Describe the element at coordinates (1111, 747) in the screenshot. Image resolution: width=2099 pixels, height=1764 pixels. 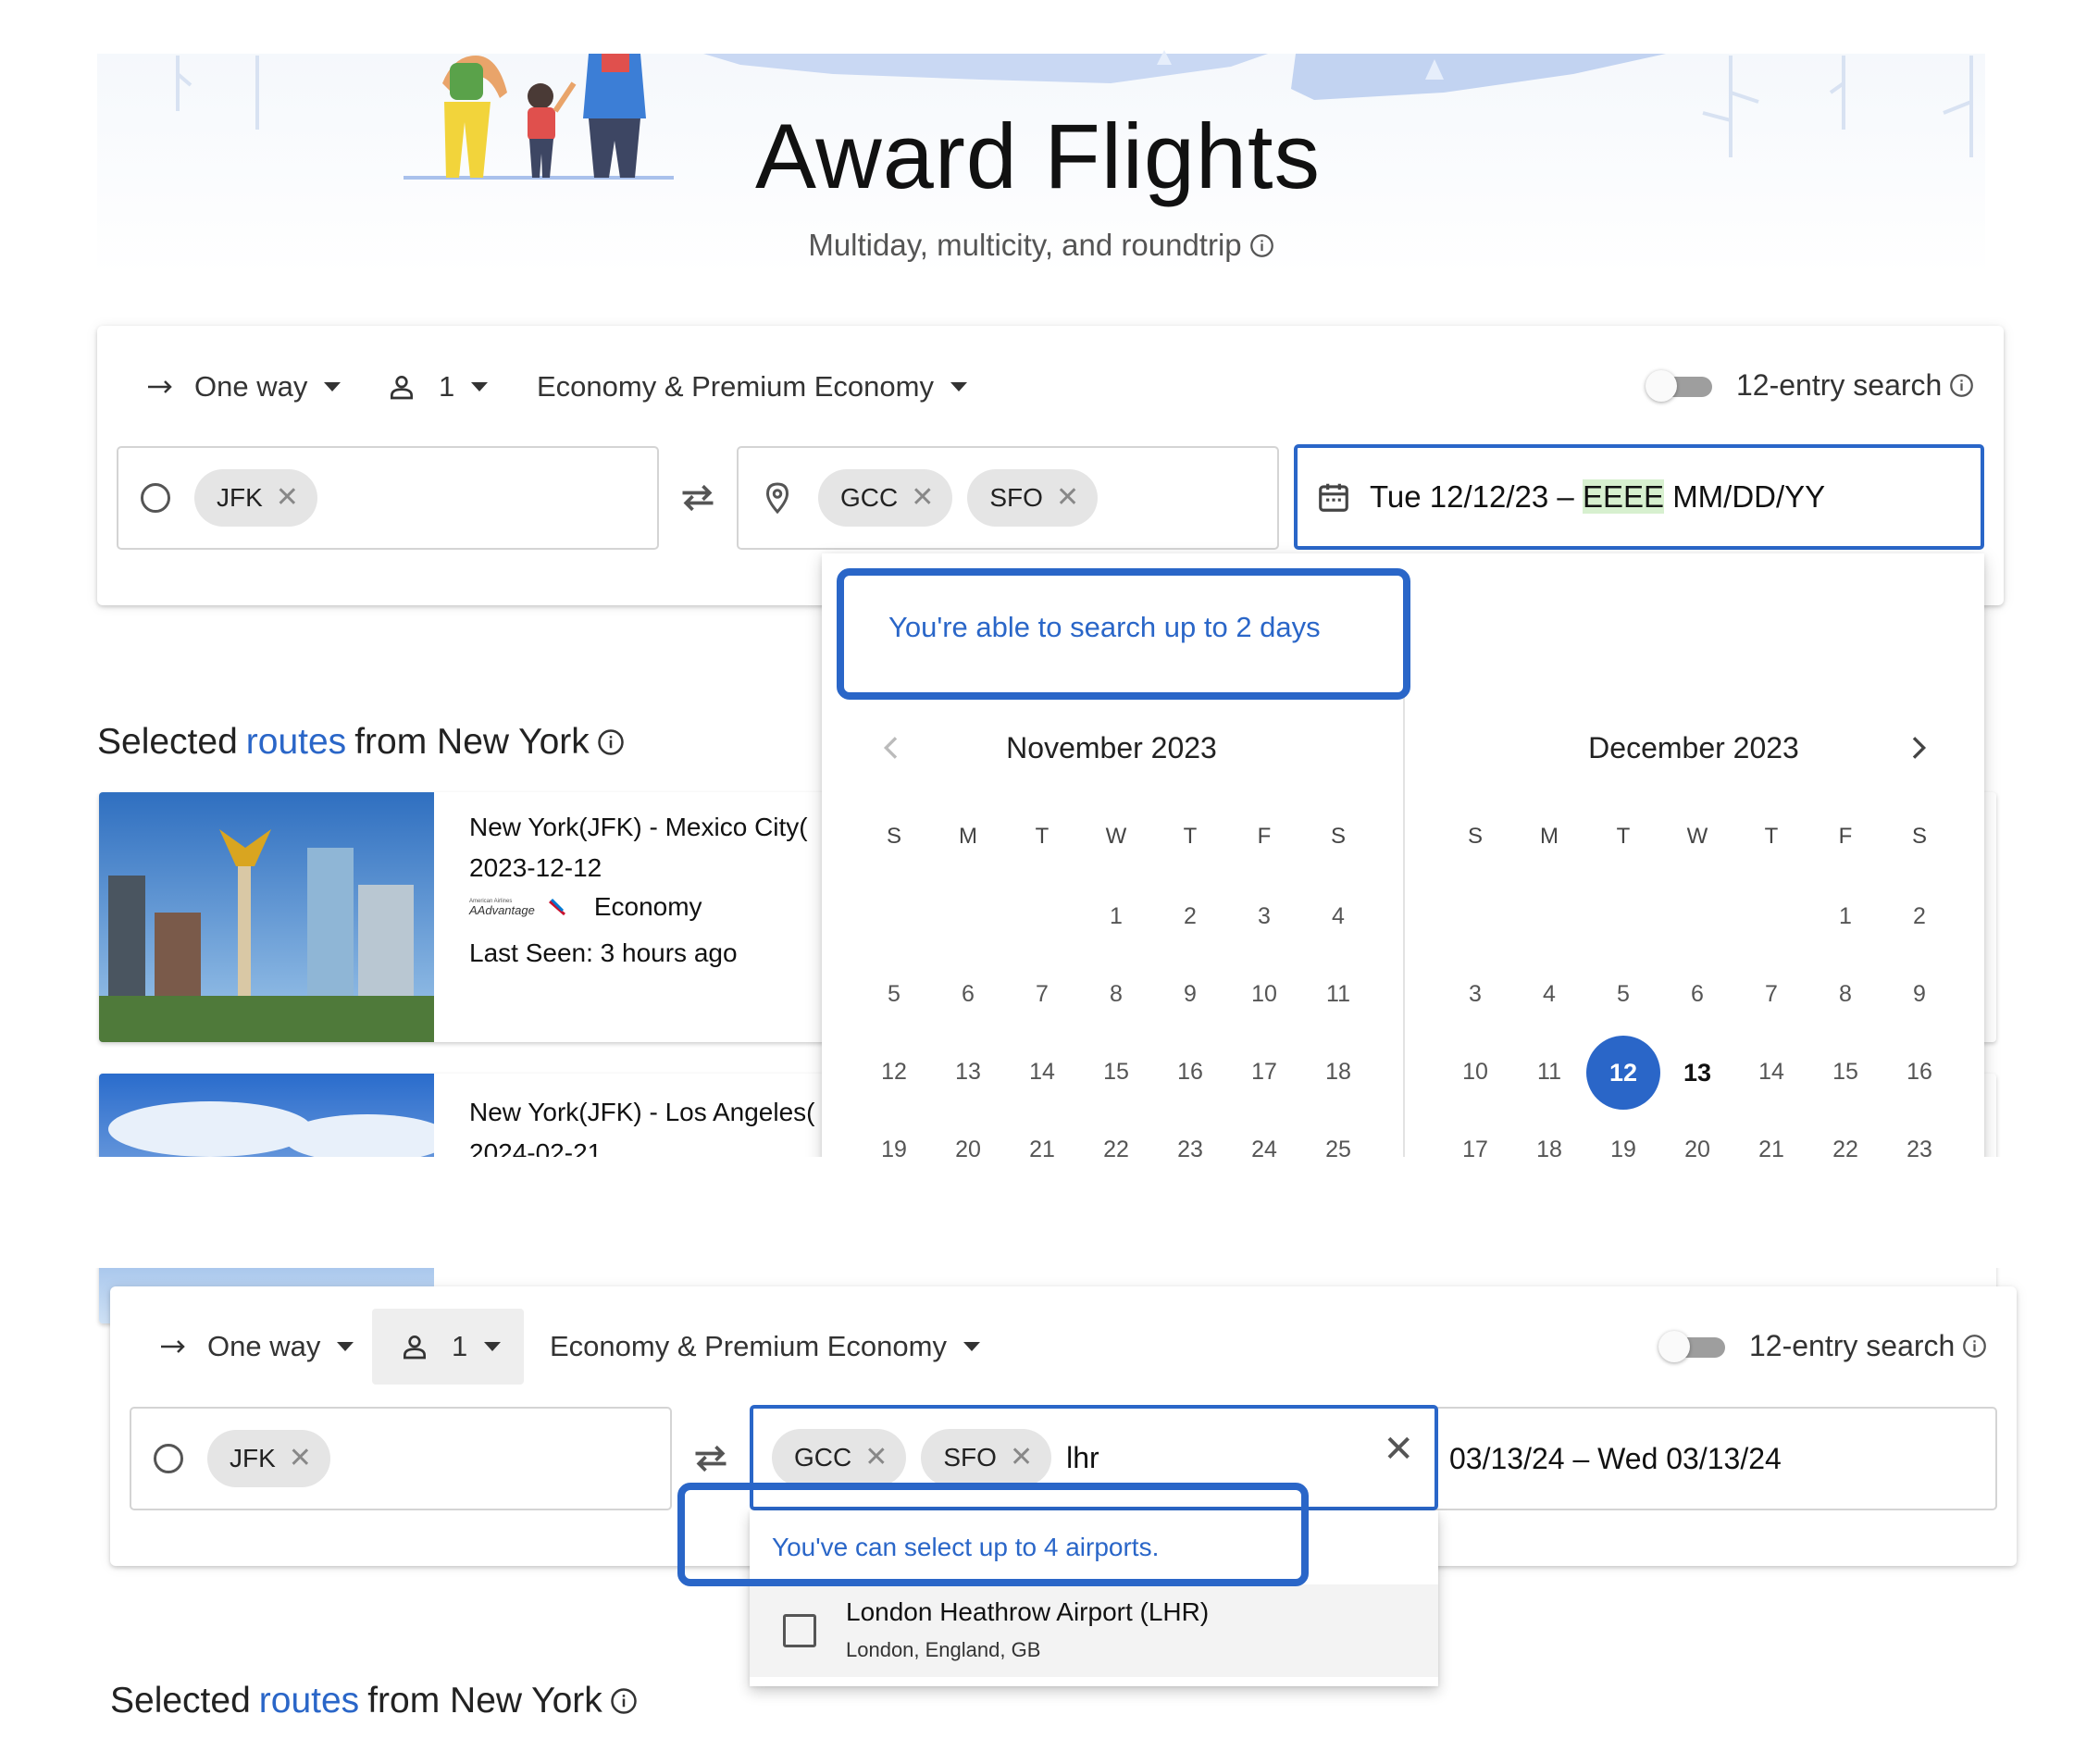
I see `month-title: November 2023` at that location.